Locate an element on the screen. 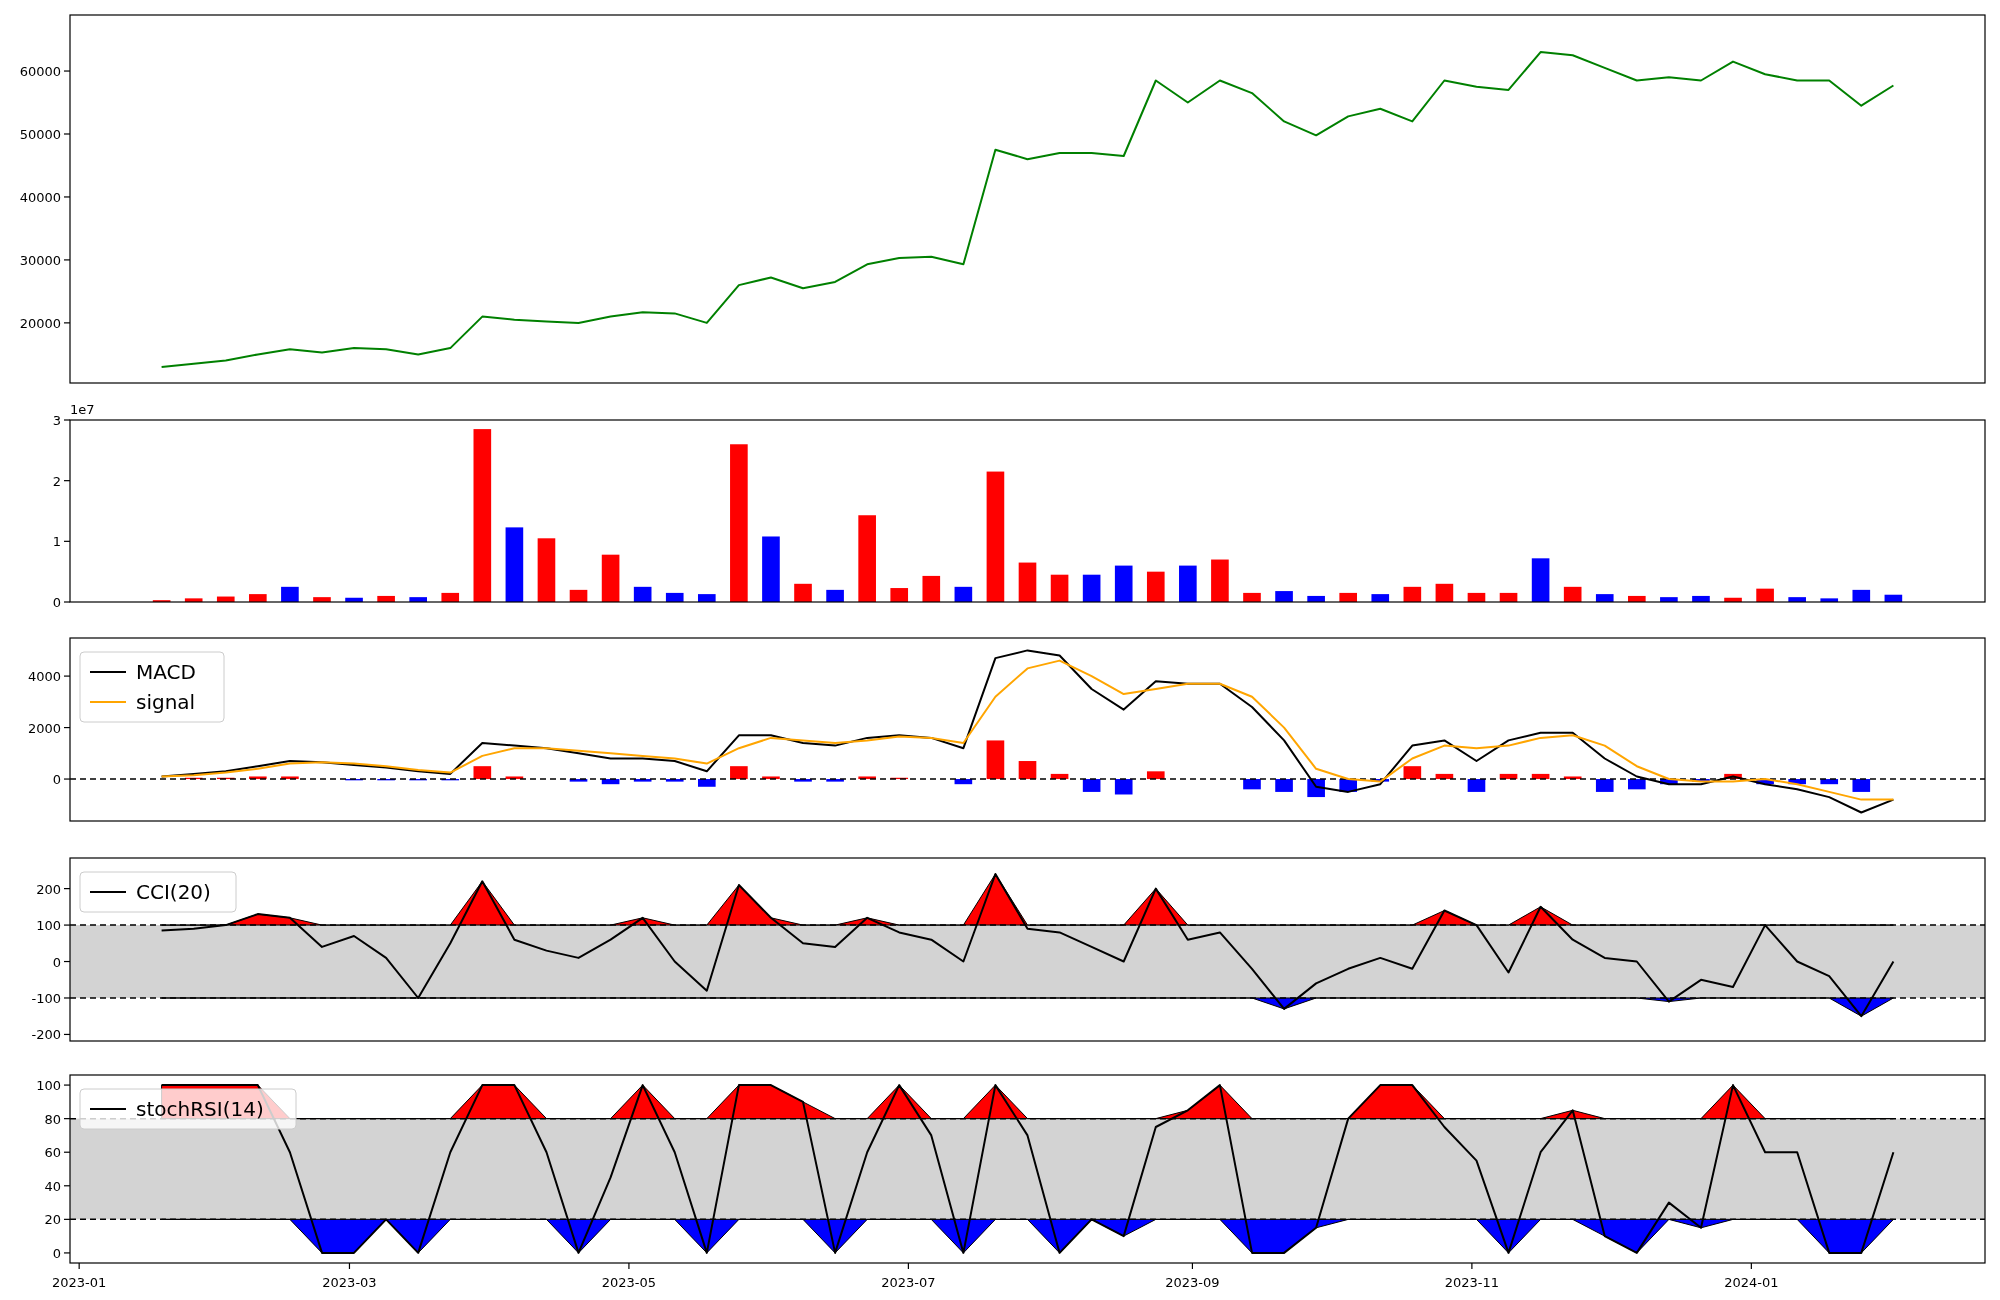  tick-label: 30000 is located at coordinates (40, 260).